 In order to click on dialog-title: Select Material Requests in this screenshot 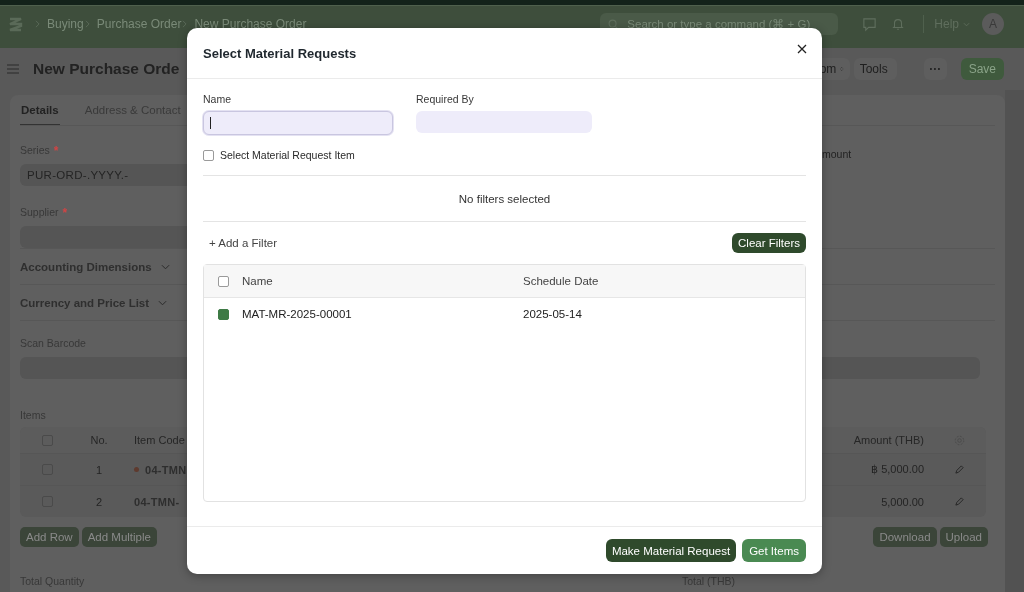, I will do `click(280, 53)`.